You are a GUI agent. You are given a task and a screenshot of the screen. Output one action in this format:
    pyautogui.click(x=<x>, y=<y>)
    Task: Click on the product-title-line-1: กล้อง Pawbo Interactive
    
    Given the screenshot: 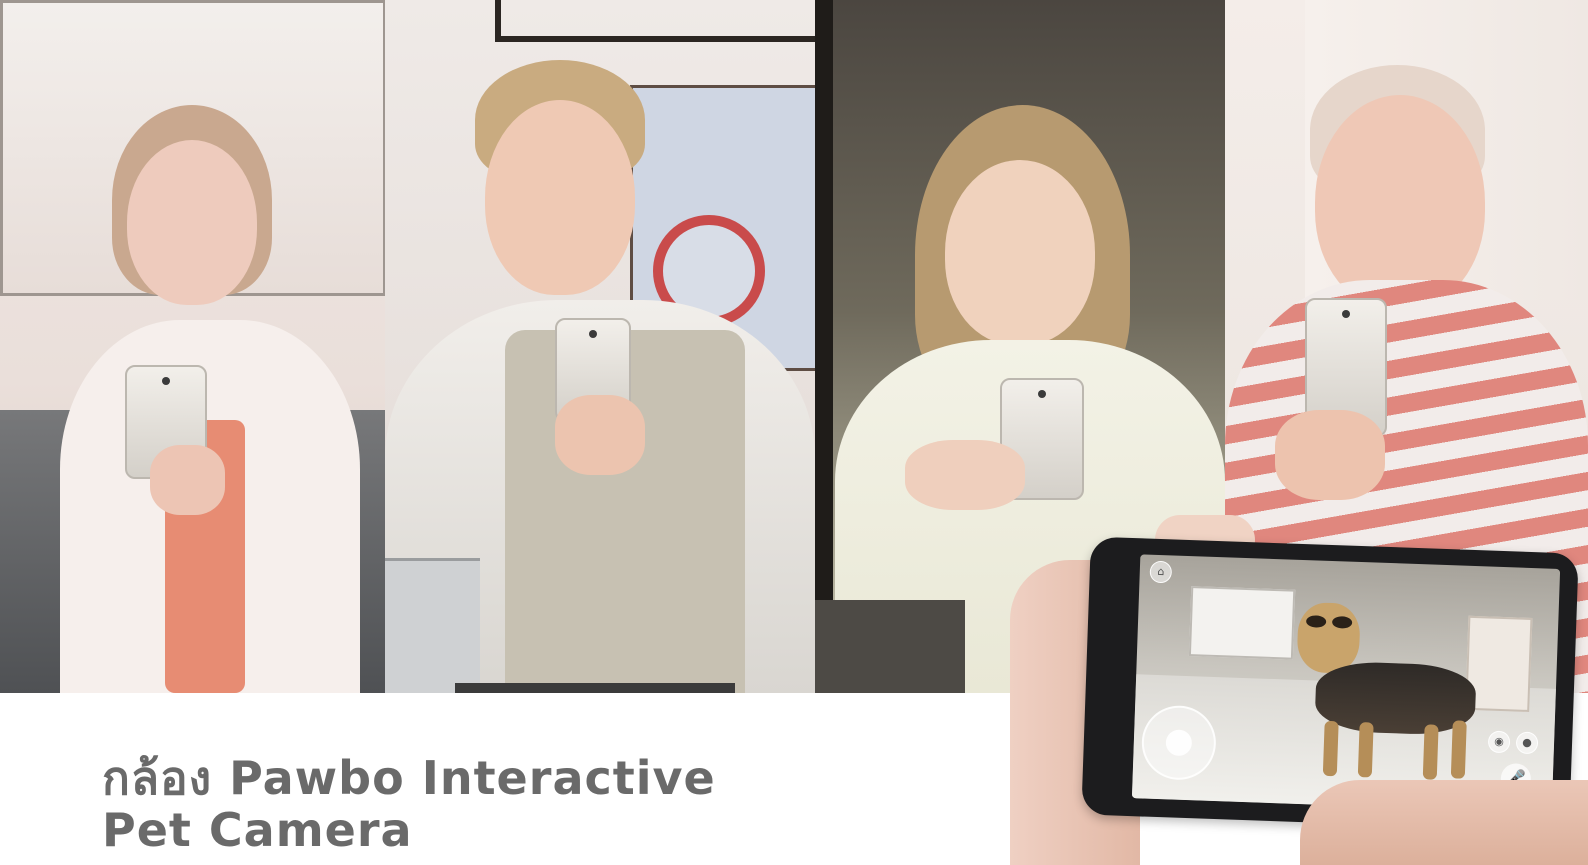 What is the action you would take?
    pyautogui.click(x=409, y=778)
    